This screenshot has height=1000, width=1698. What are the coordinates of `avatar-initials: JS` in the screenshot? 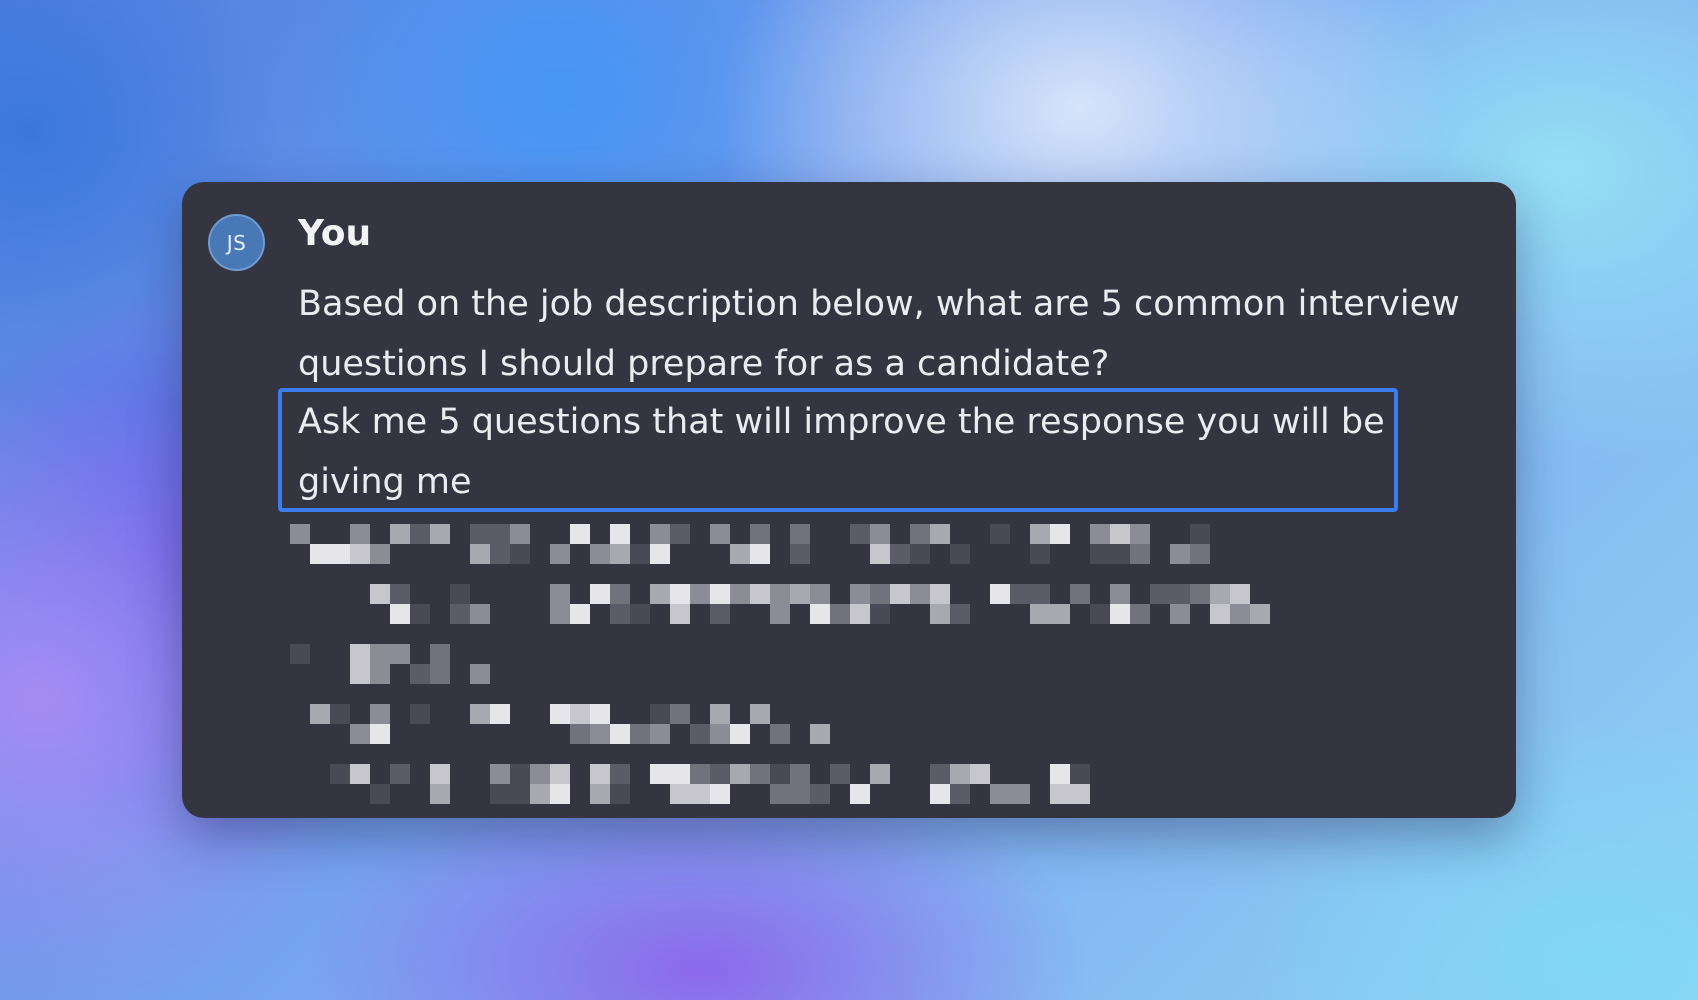 It's located at (236, 242).